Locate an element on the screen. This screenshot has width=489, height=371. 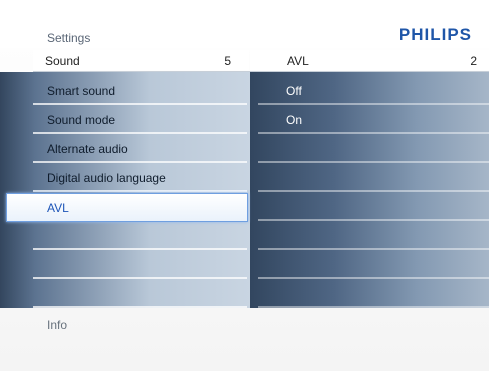
info-label: Info is located at coordinates (57, 325).